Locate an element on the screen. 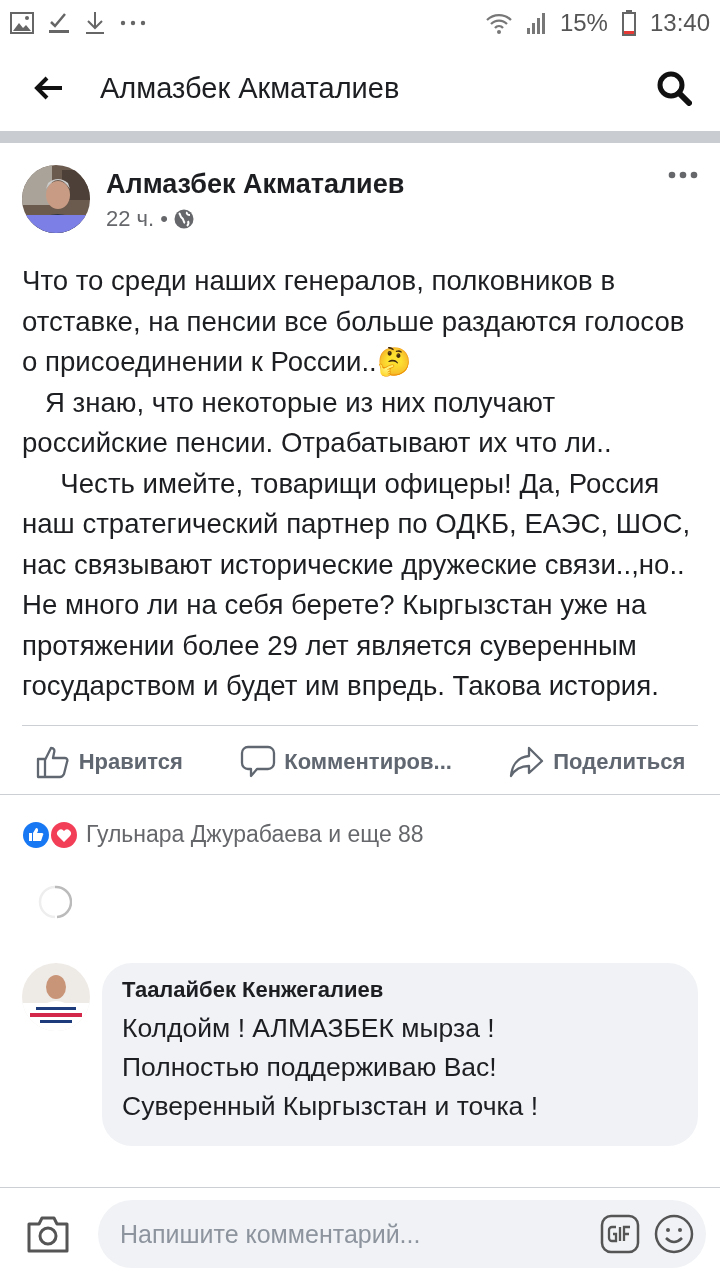 Image resolution: width=720 pixels, height=1280 pixels. battery-percent: 15% is located at coordinates (583, 22).